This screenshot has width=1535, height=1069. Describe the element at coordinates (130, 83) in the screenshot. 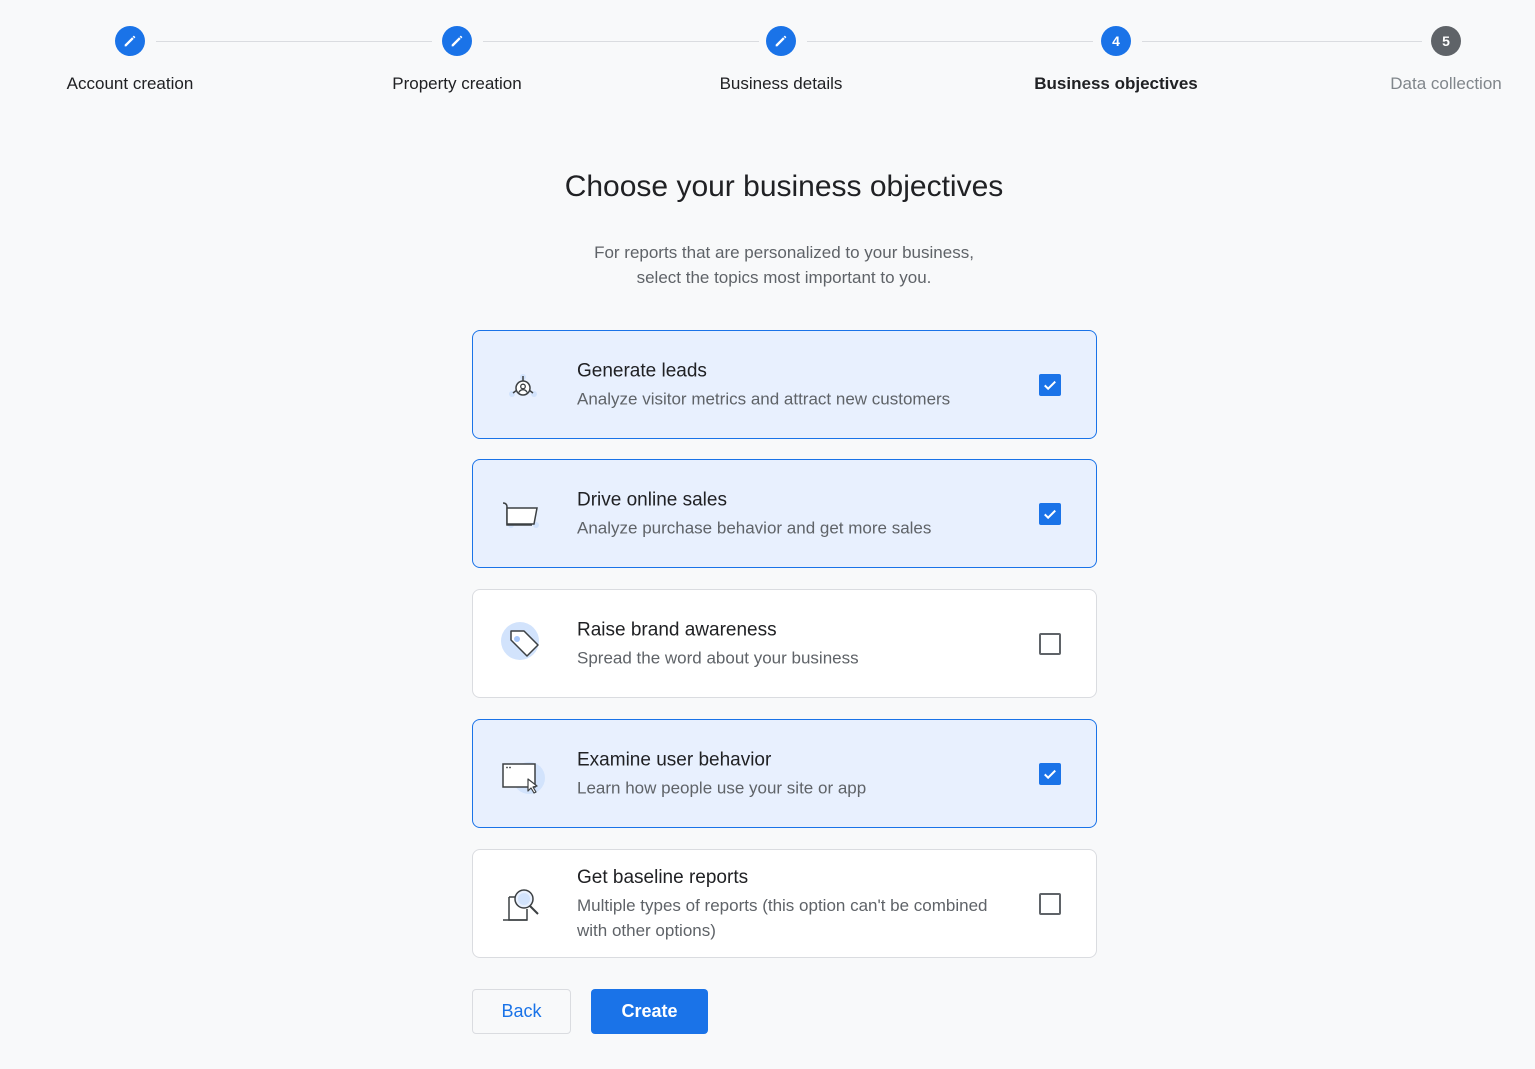

I see `step-label: Account creation` at that location.